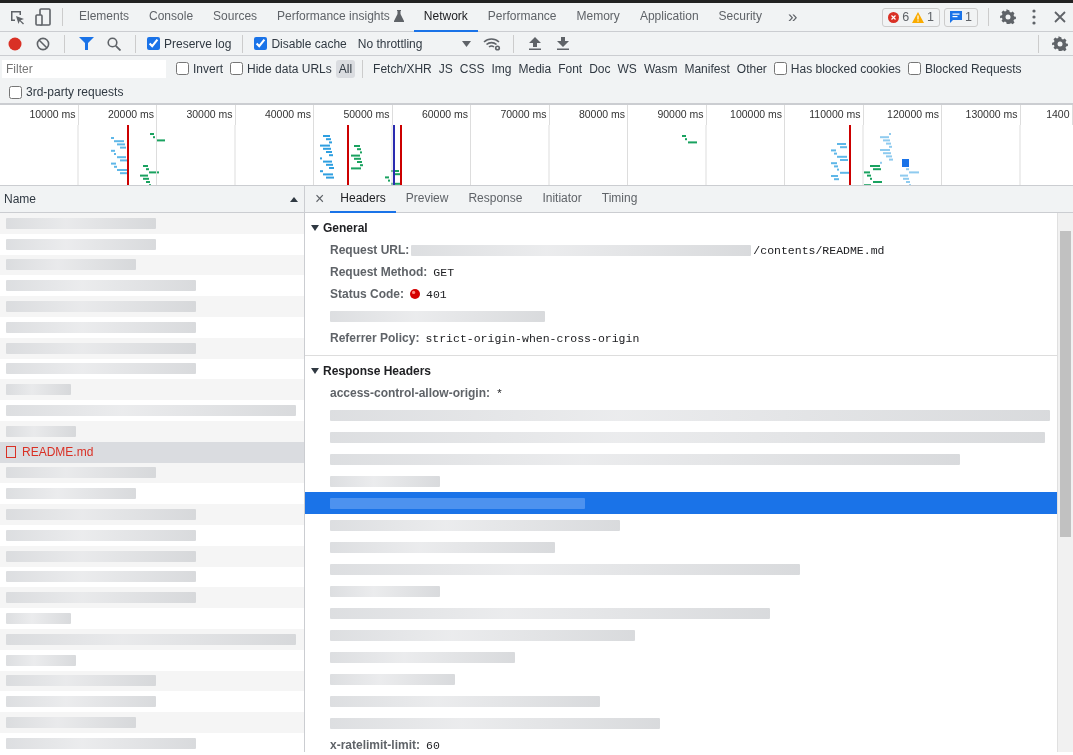  What do you see at coordinates (445, 68) in the screenshot?
I see `type-filter: JS` at bounding box center [445, 68].